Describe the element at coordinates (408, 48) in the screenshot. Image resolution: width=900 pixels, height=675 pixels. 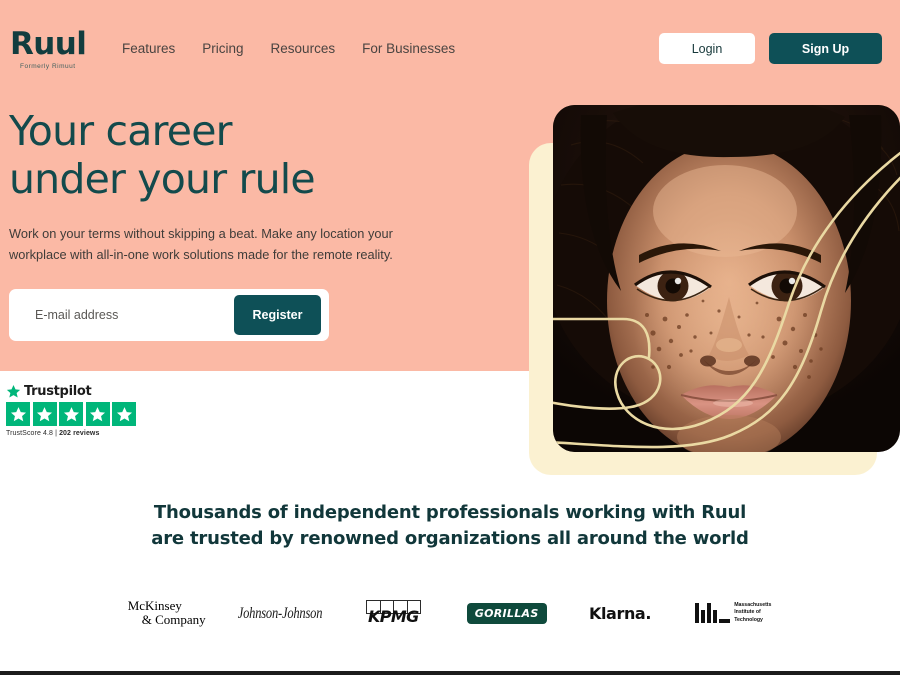
I see `nav-link-for-businesses: For Businesses` at that location.